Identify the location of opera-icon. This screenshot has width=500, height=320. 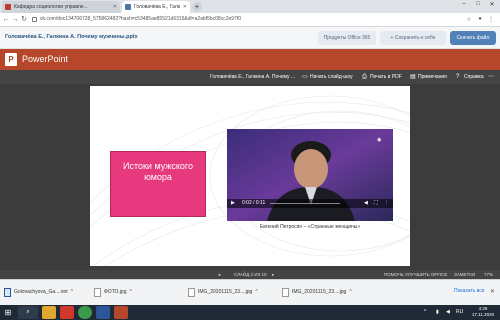
(67, 312).